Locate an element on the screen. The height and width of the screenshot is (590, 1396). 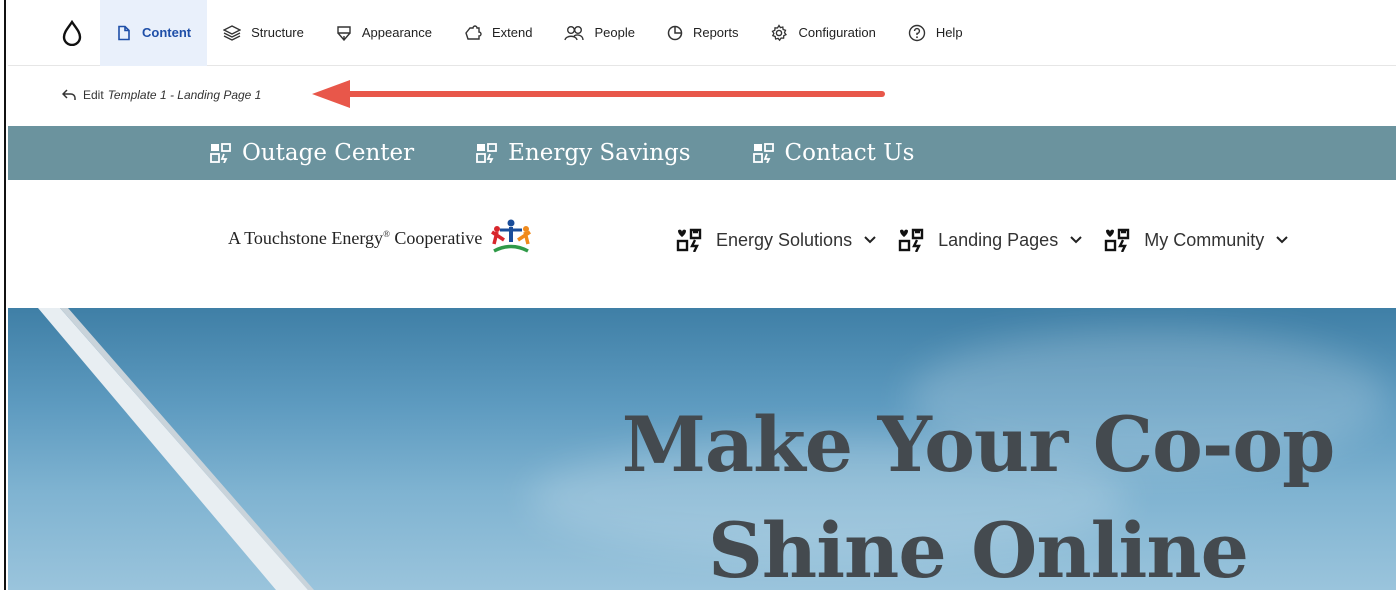
nav-item-my-community: My Community is located at coordinates (1196, 240).